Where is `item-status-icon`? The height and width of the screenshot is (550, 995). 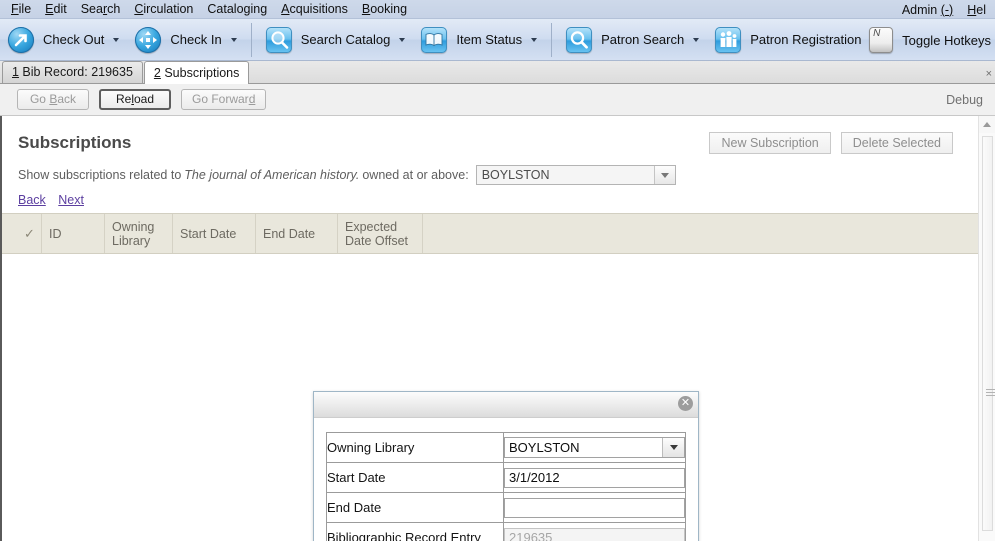
item-status-icon is located at coordinates (434, 39).